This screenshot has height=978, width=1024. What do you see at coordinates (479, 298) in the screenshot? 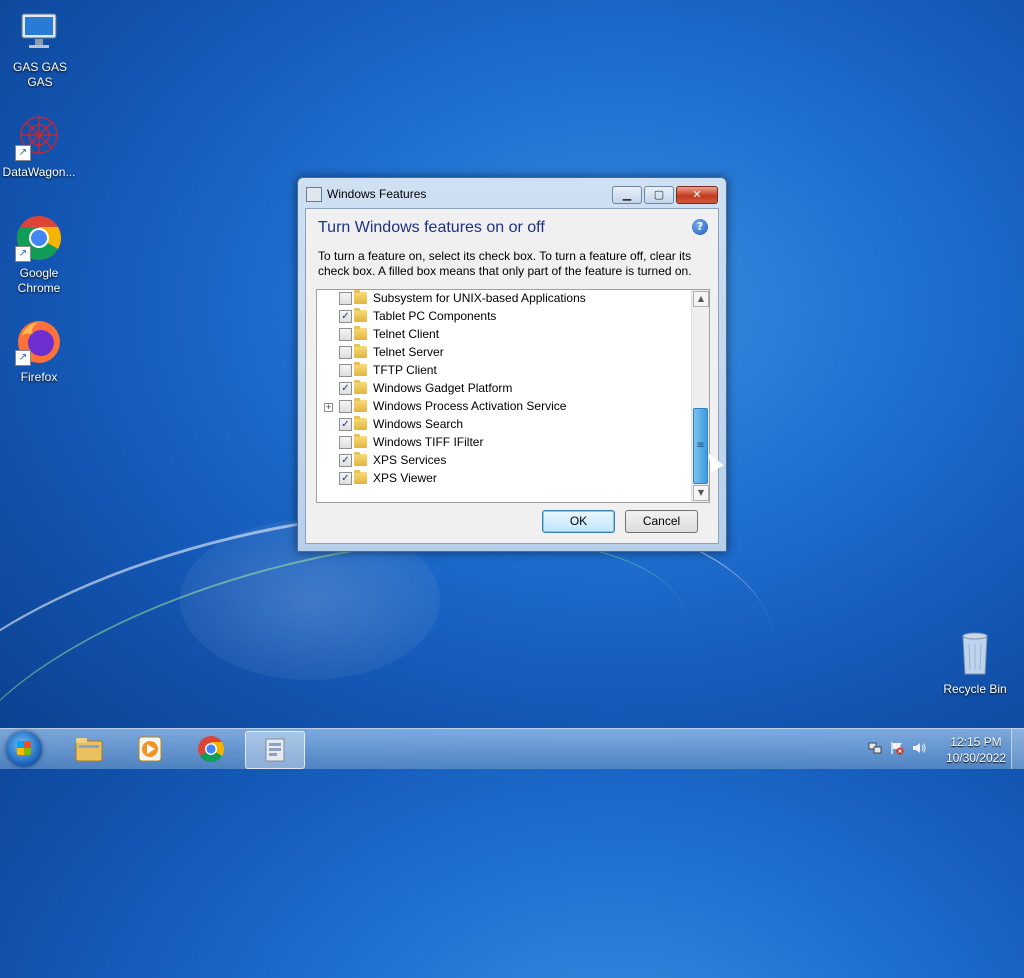
I see `feature-label: Subsystem for UNIX-based Applications` at bounding box center [479, 298].